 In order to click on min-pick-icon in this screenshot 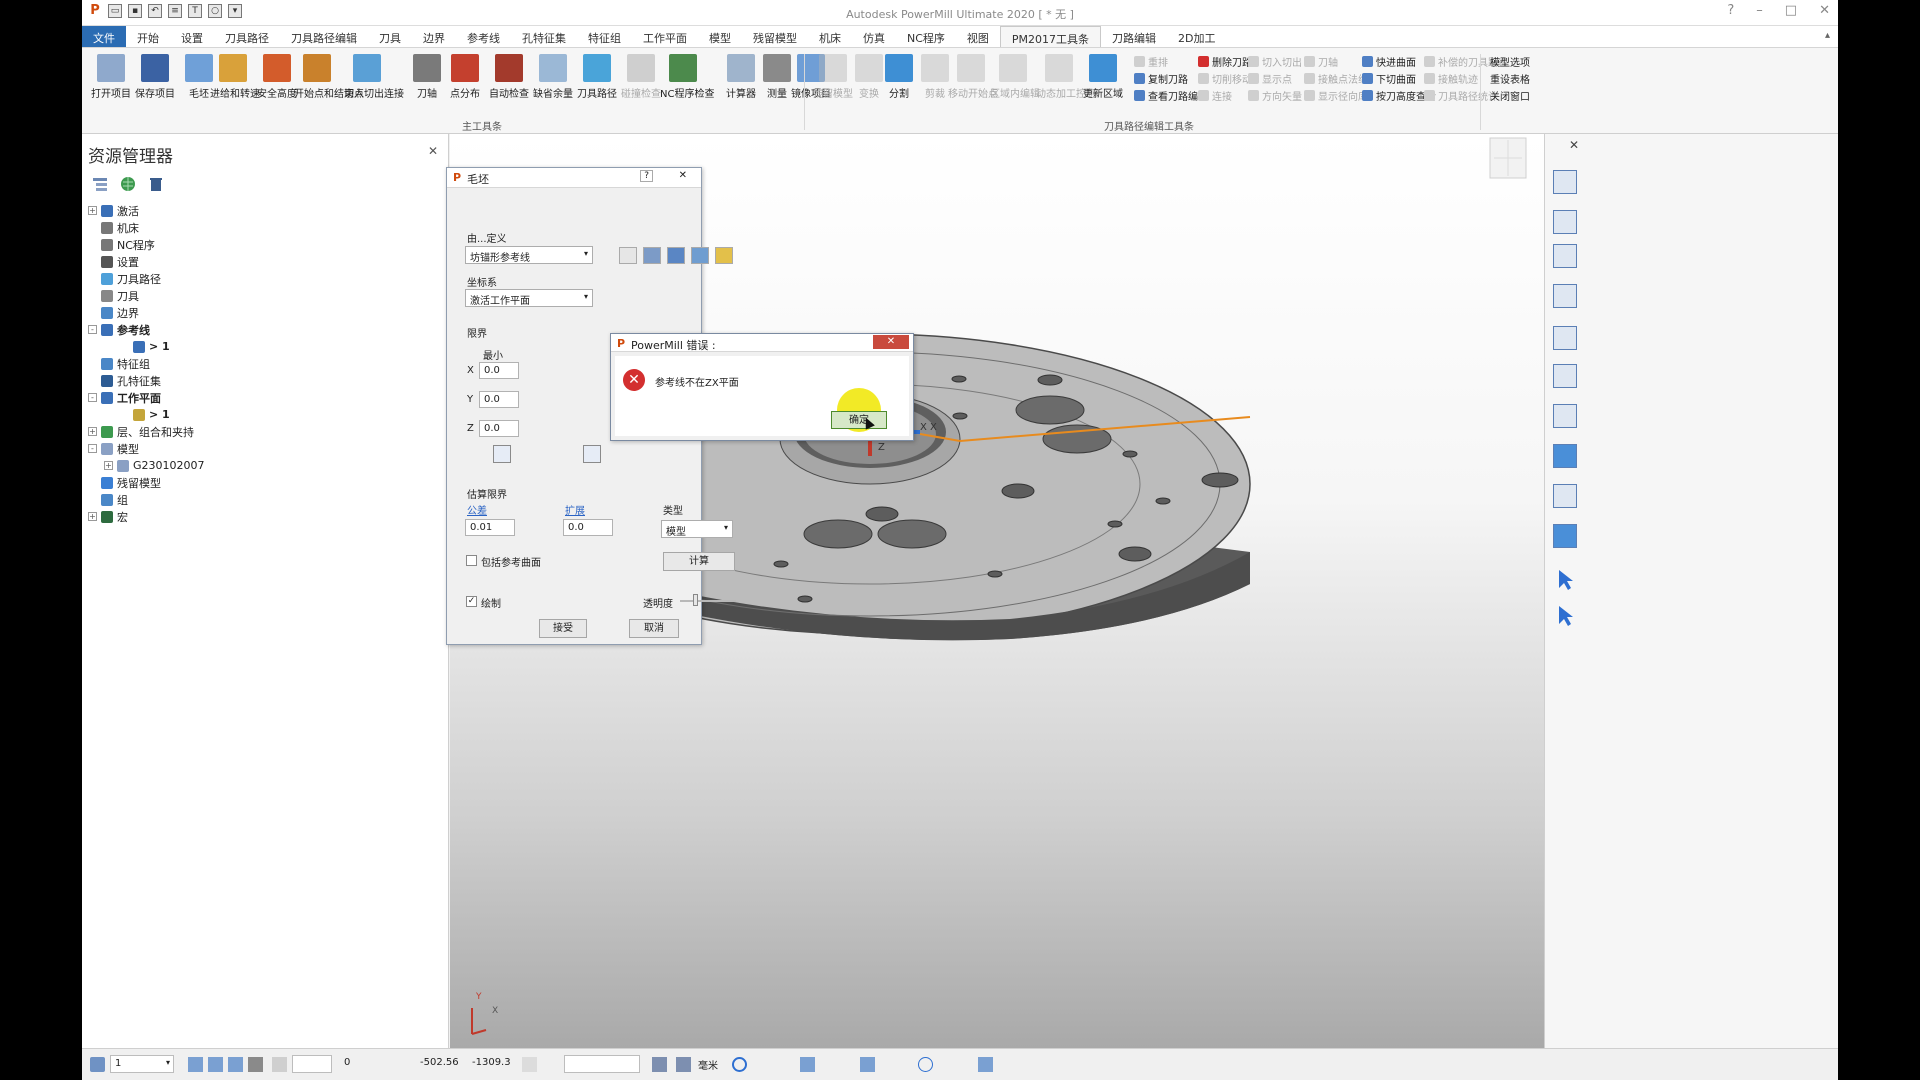, I will do `click(502, 454)`.